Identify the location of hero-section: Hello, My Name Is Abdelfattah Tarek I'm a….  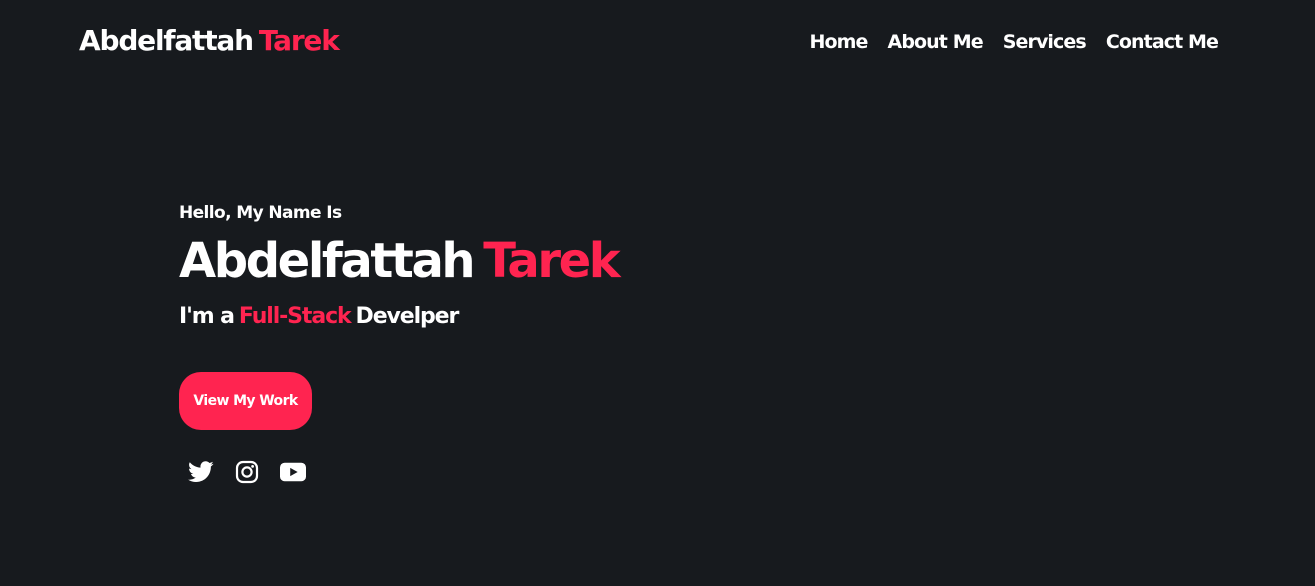
(400, 266).